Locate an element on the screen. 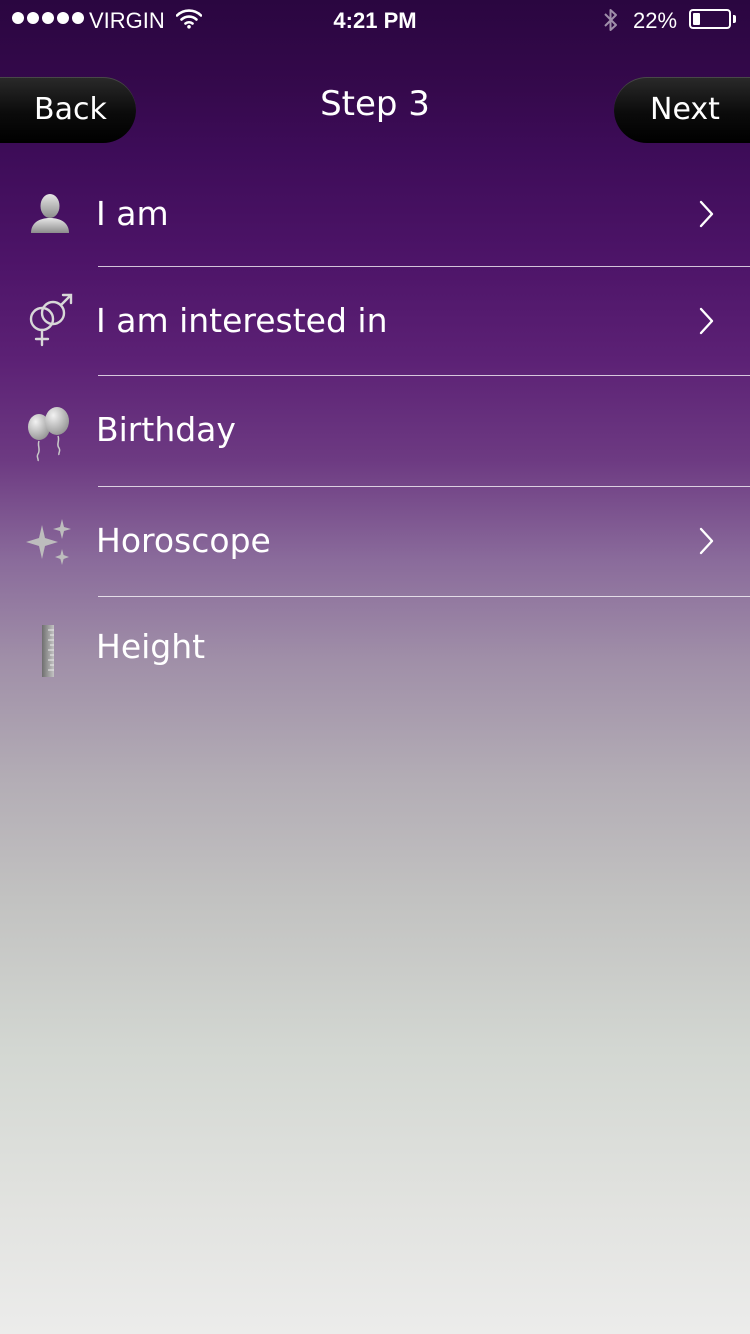  battery-nub is located at coordinates (734, 19).